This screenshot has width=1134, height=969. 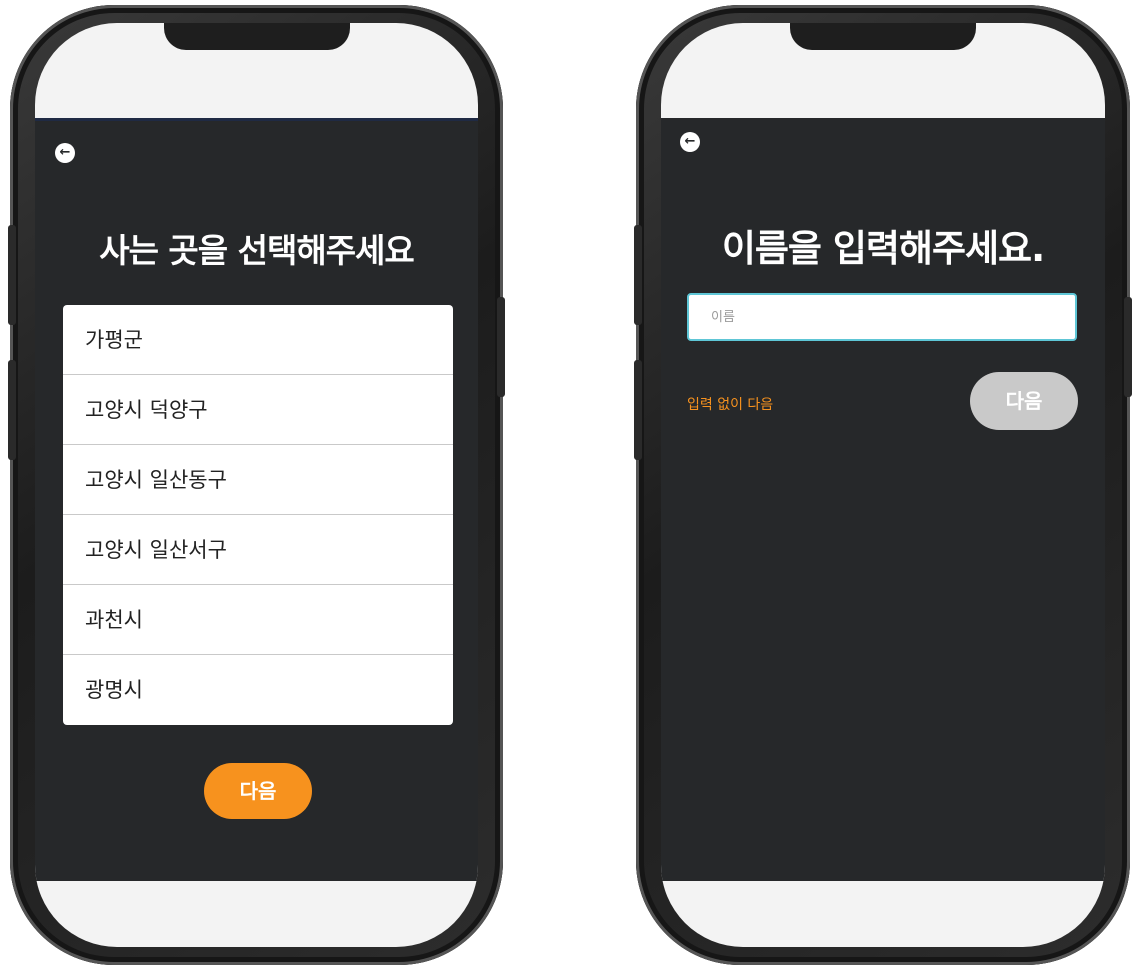 What do you see at coordinates (730, 404) in the screenshot?
I see `skip-link: 입력 없이 다음` at bounding box center [730, 404].